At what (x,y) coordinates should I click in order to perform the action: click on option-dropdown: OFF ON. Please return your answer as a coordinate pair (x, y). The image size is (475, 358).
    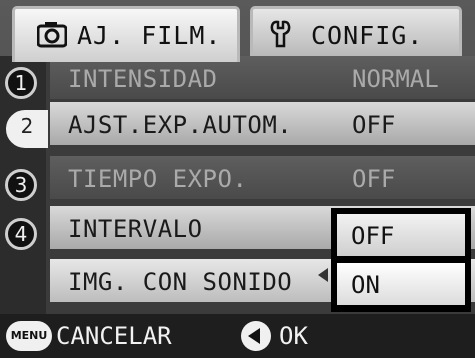
    Looking at the image, I should click on (401, 260).